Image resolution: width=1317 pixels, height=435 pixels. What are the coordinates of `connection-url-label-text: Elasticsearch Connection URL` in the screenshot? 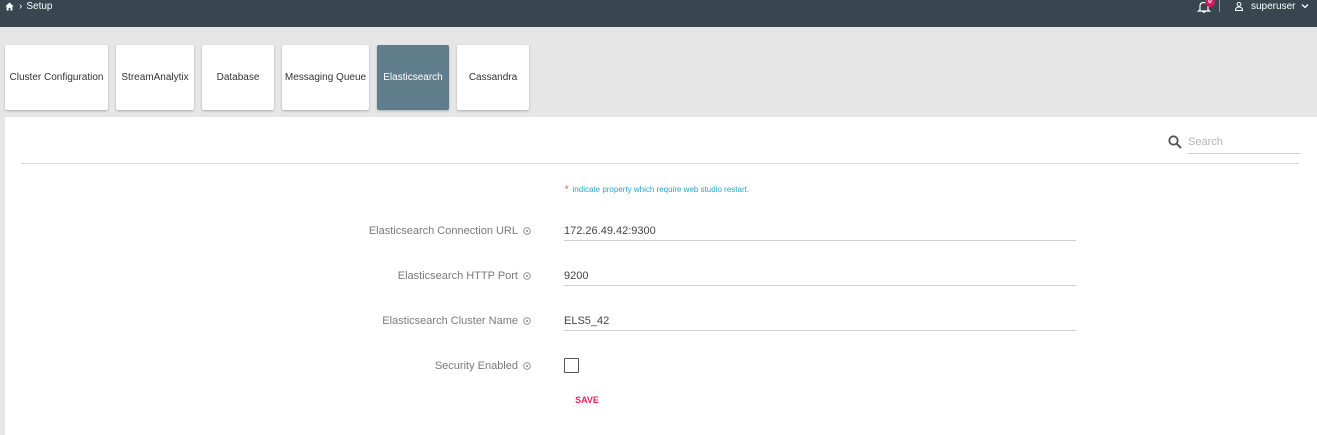 It's located at (443, 231).